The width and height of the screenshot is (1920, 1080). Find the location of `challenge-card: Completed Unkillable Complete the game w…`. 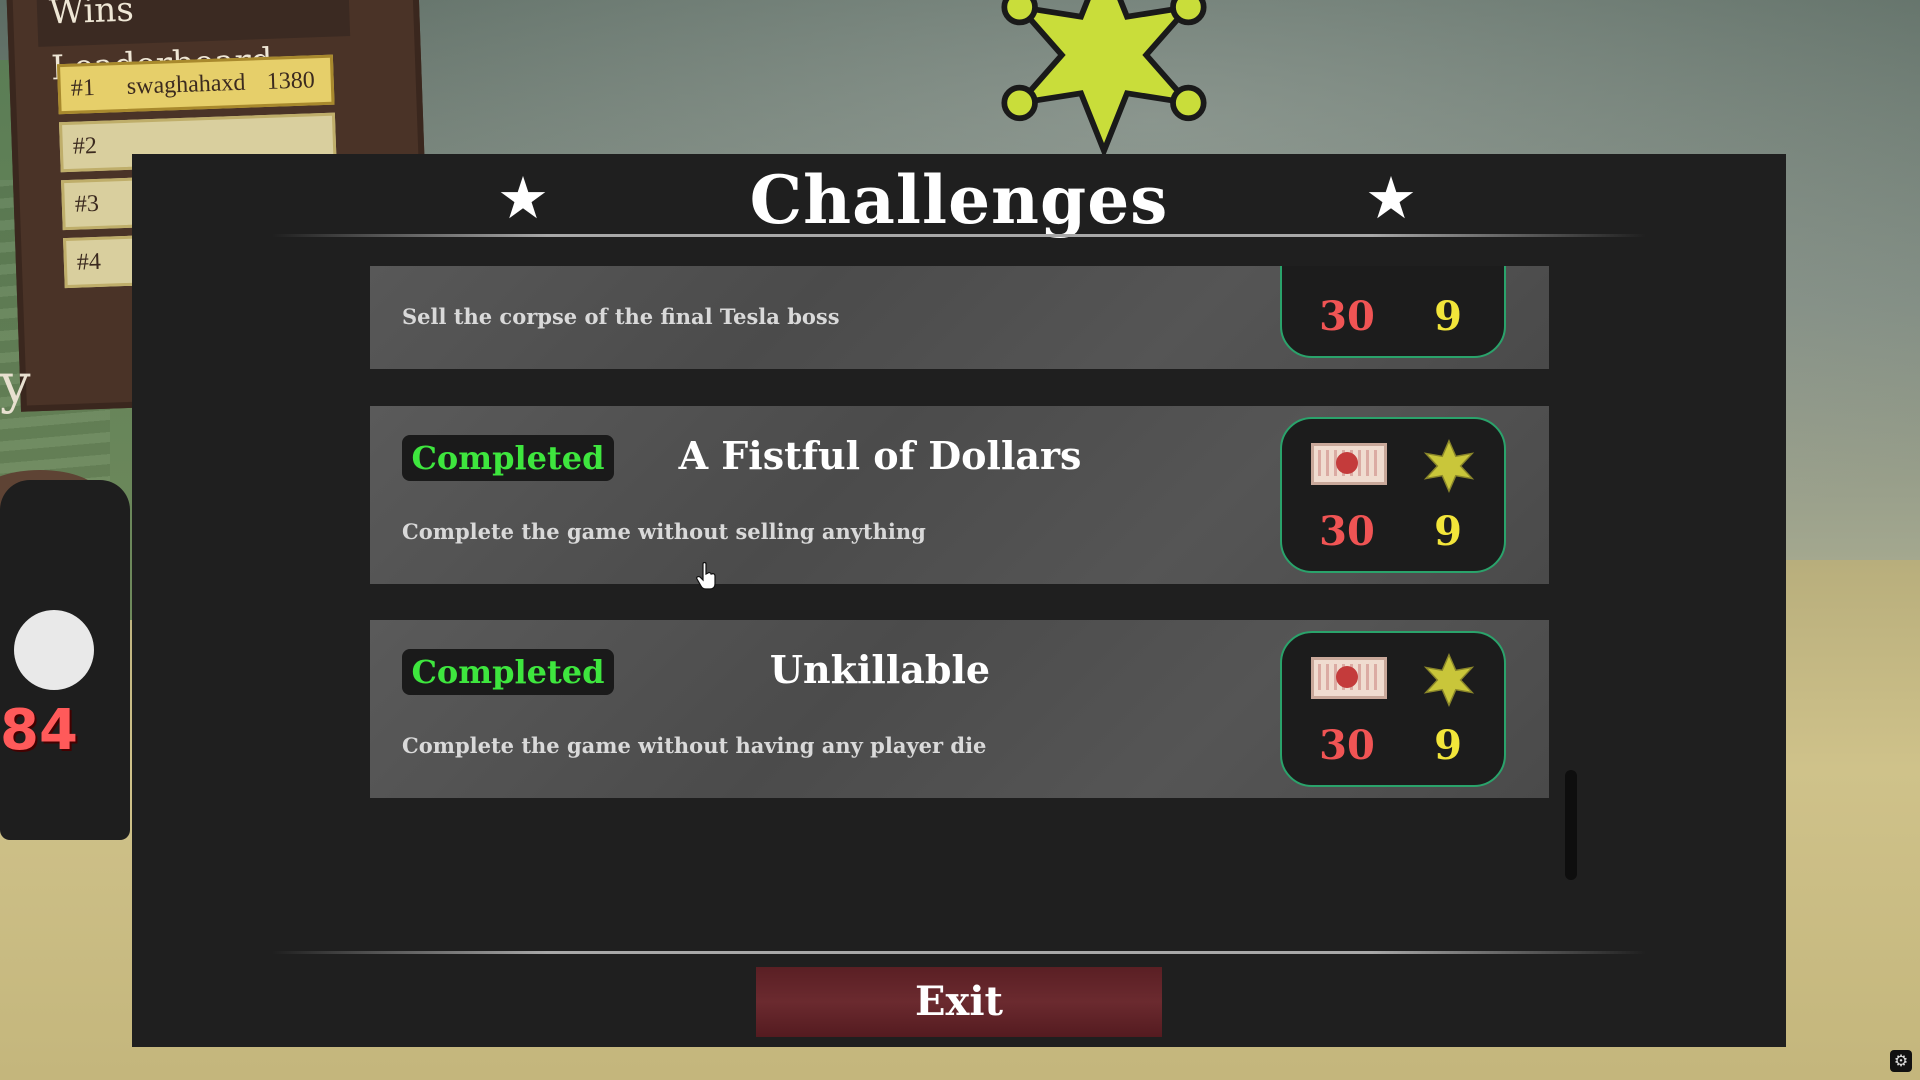

challenge-card: Completed Unkillable Complete the game w… is located at coordinates (959, 709).